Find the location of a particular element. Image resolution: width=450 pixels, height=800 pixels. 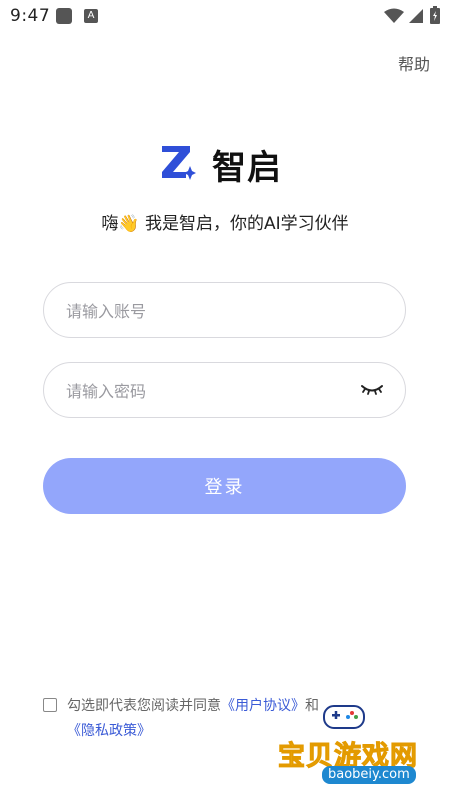

status-time: 9:47 is located at coordinates (30, 16).